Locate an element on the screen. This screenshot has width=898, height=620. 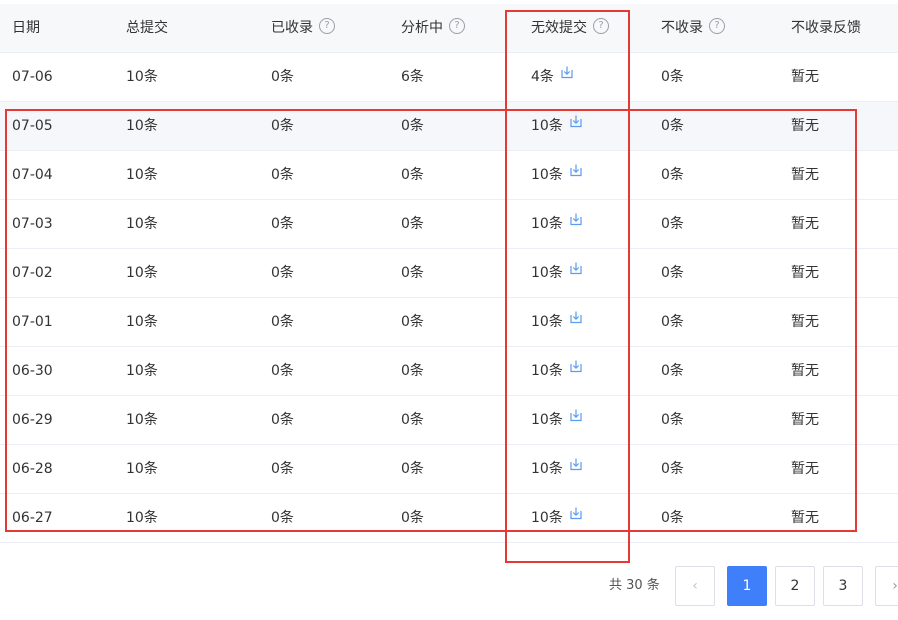
prev-page-button: ‹ is located at coordinates (695, 586).